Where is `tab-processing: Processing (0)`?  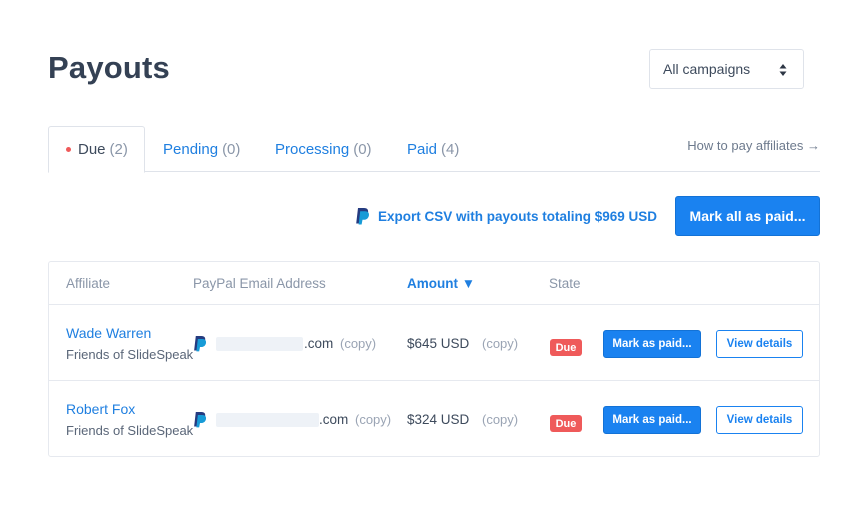
tab-processing: Processing (0) is located at coordinates (323, 149).